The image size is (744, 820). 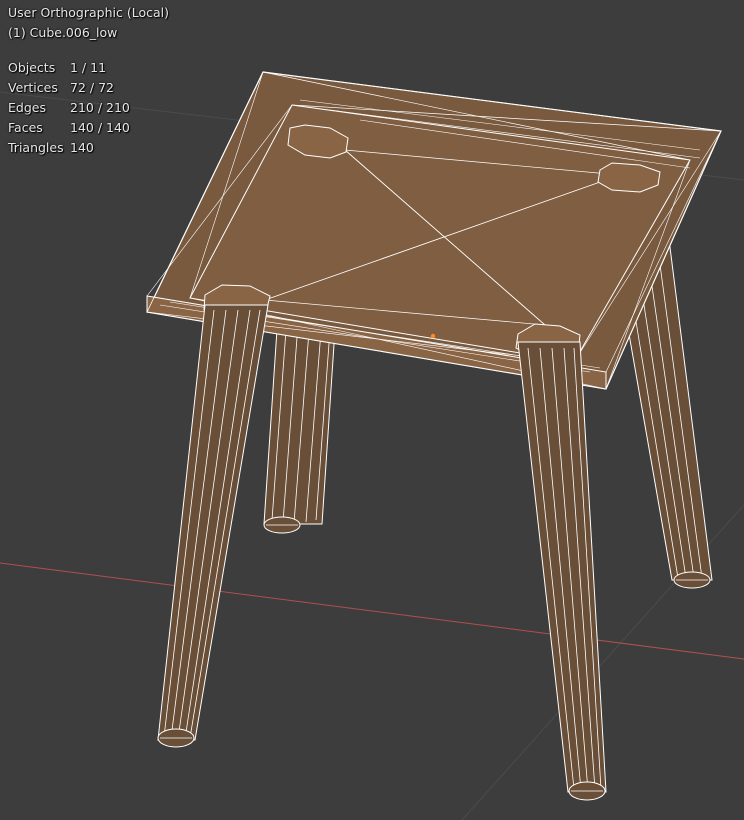 What do you see at coordinates (92, 87) in the screenshot?
I see `stat-value: 72 / 72` at bounding box center [92, 87].